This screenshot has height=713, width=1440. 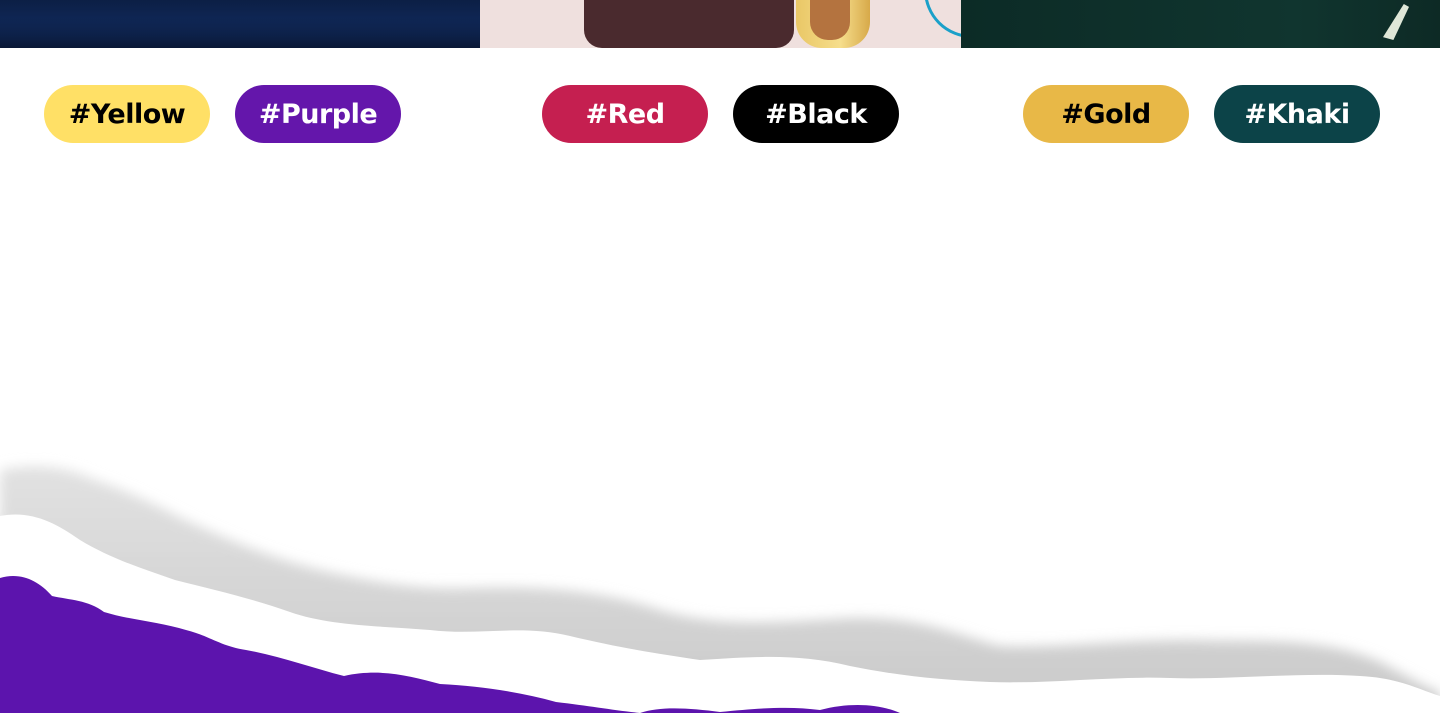 I want to click on tag-purple: #Purple, so click(x=318, y=114).